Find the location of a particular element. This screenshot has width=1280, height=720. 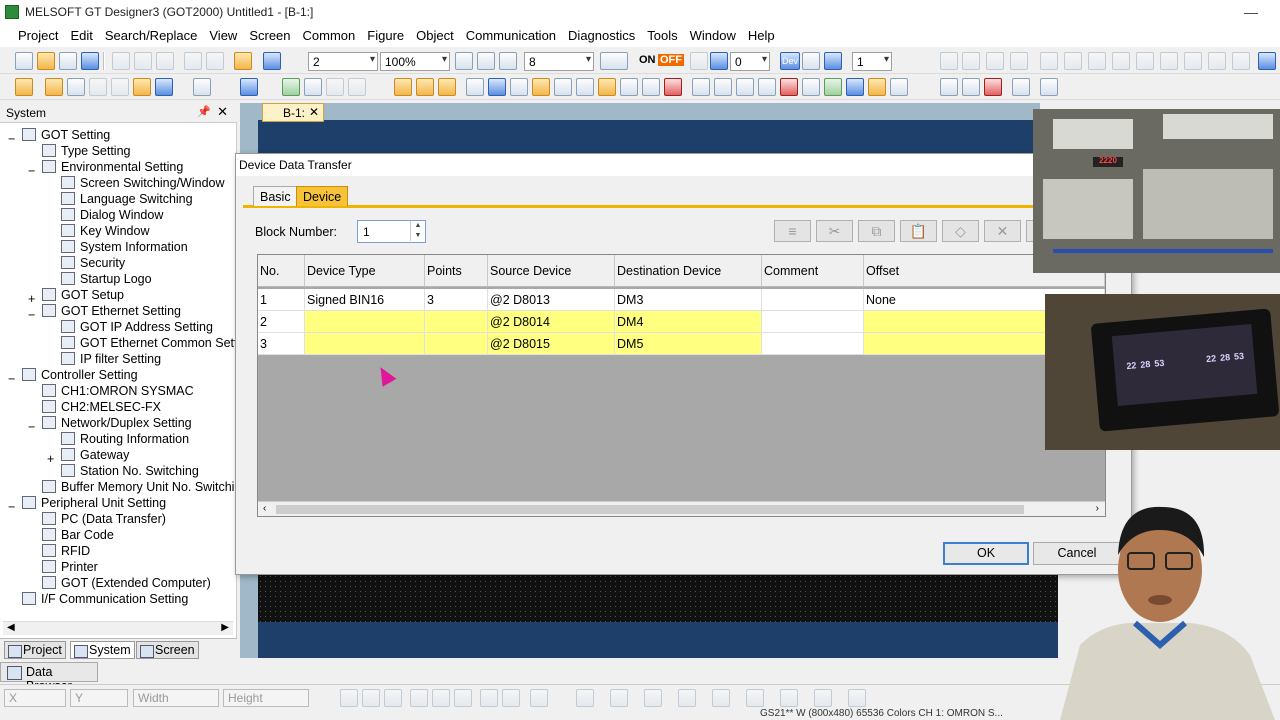

expand-toggle-icon: + is located at coordinates (51, 459).